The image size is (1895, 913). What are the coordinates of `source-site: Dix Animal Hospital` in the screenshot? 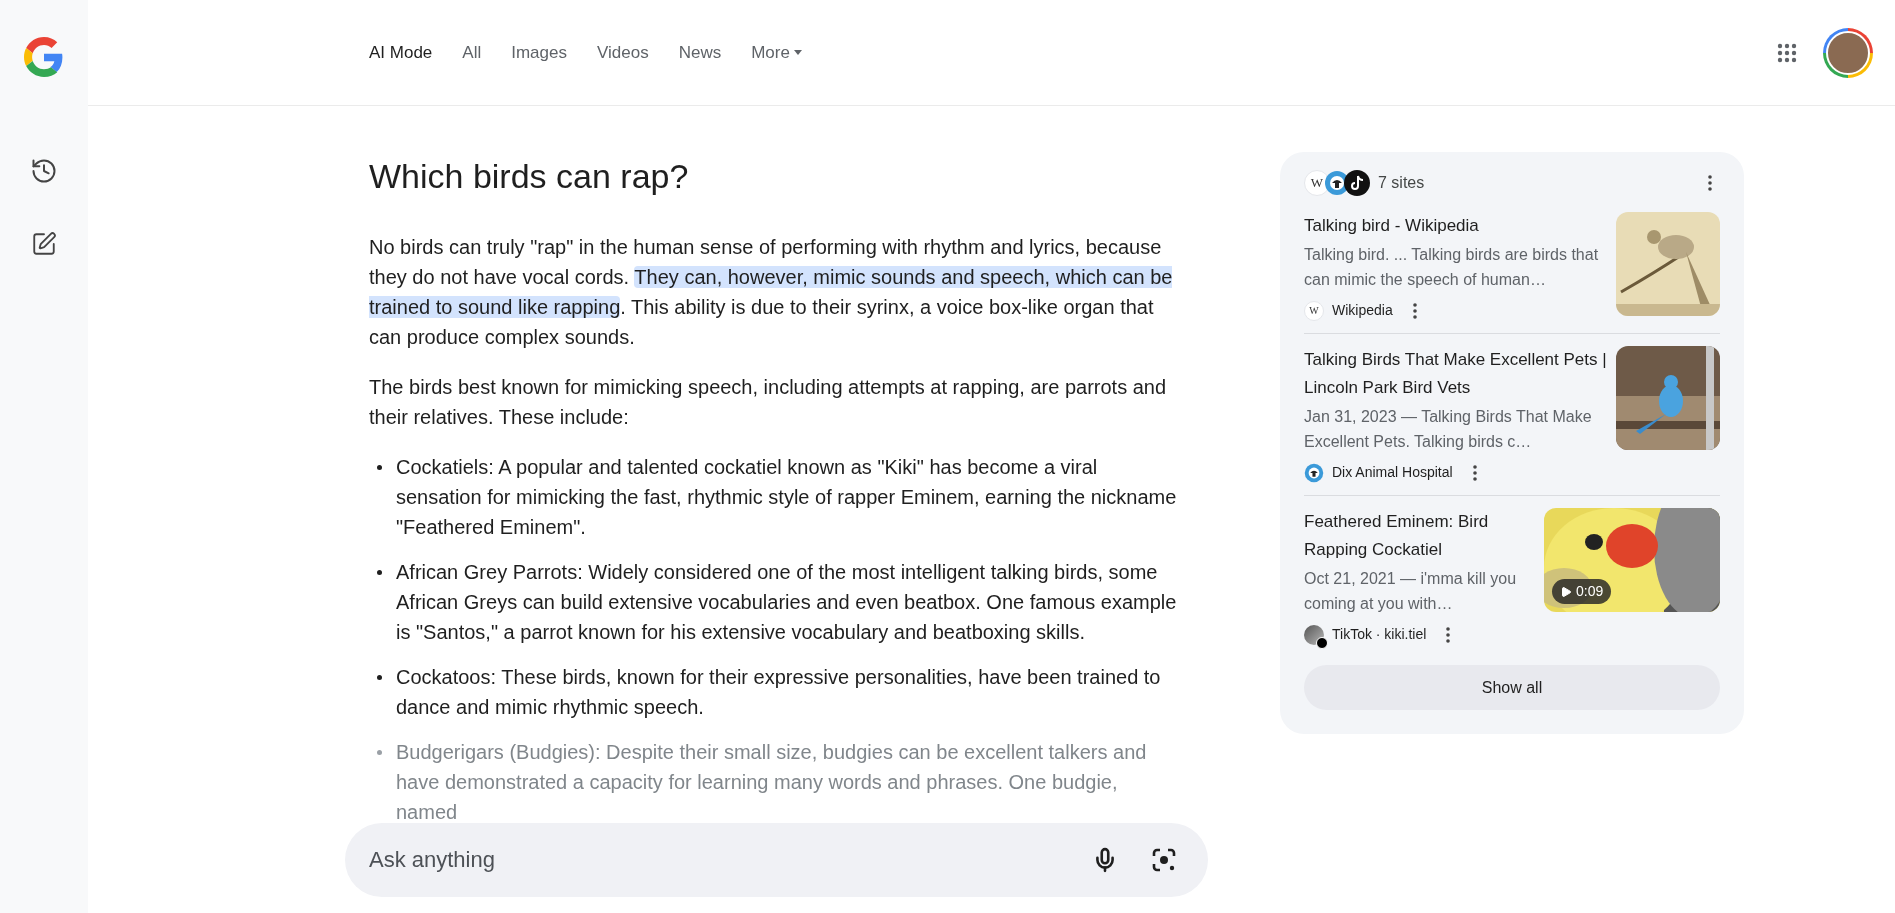 It's located at (1392, 472).